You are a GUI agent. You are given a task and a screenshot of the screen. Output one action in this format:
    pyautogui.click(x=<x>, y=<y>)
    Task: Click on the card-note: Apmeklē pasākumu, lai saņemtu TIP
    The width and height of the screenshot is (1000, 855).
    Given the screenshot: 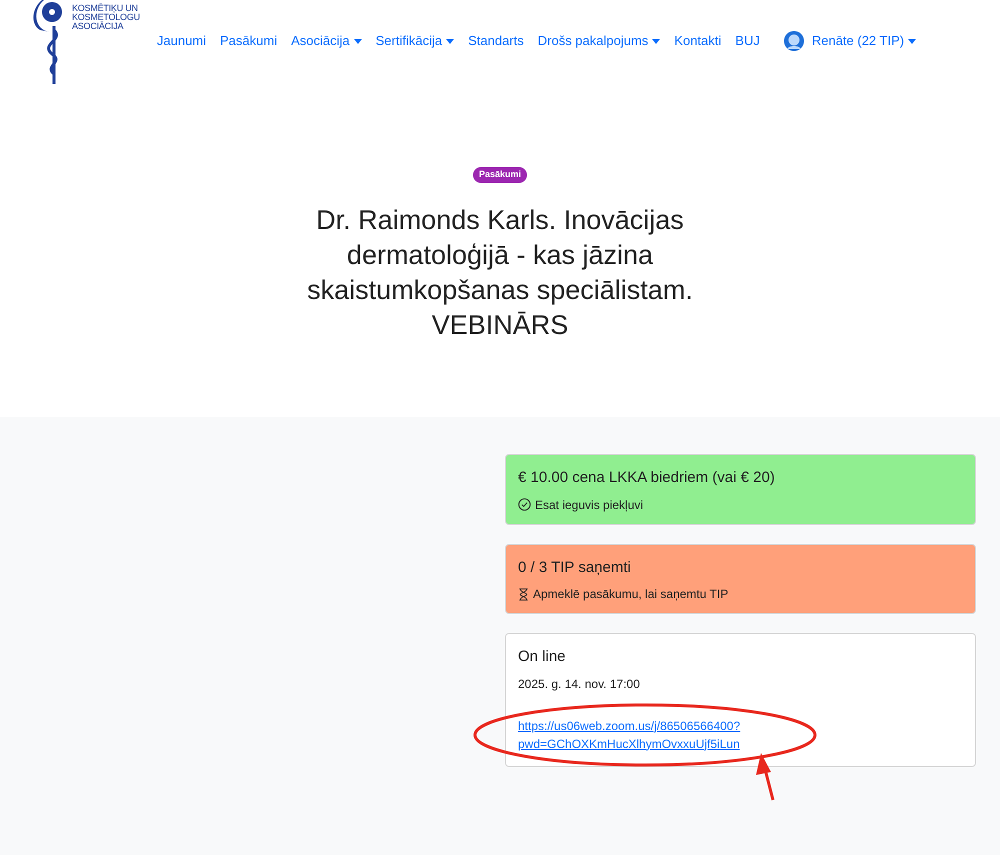 What is the action you would take?
    pyautogui.click(x=630, y=594)
    